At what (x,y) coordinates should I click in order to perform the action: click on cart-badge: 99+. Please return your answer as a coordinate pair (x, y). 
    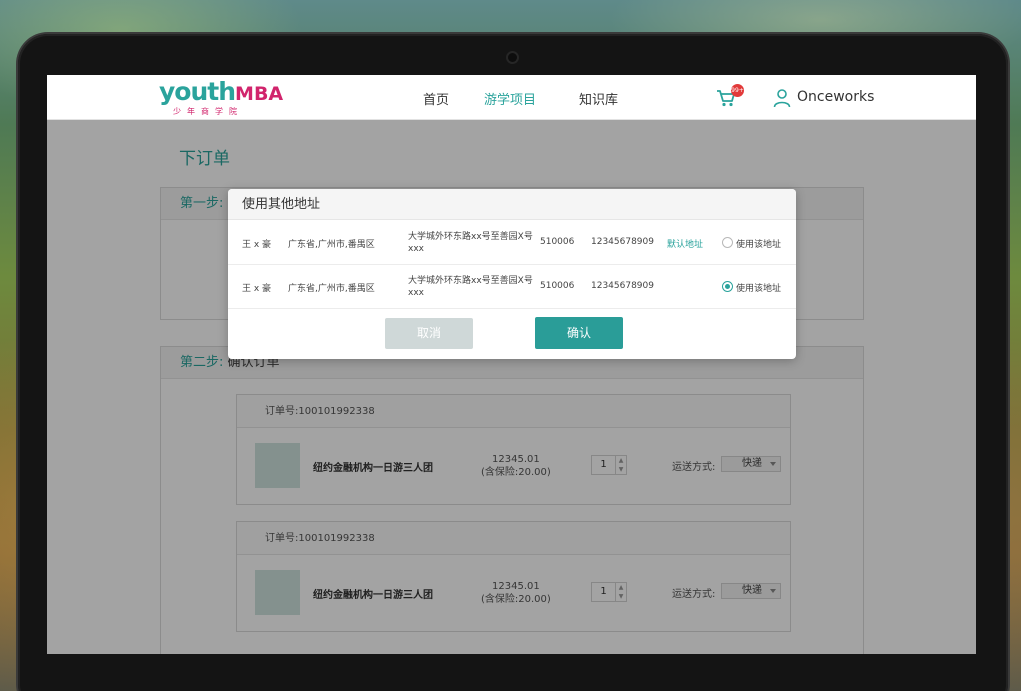
    Looking at the image, I should click on (737, 90).